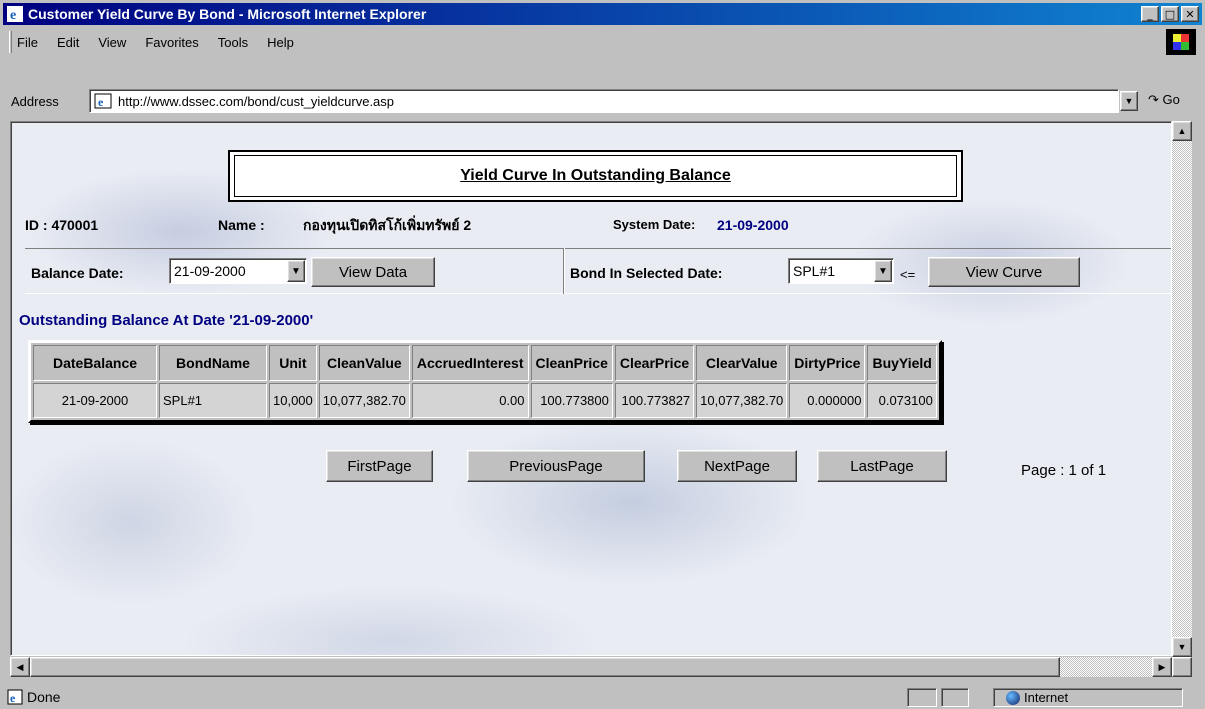 This screenshot has width=1205, height=709. What do you see at coordinates (902, 400) in the screenshot?
I see `cell-buy-yield: 0.073100` at bounding box center [902, 400].